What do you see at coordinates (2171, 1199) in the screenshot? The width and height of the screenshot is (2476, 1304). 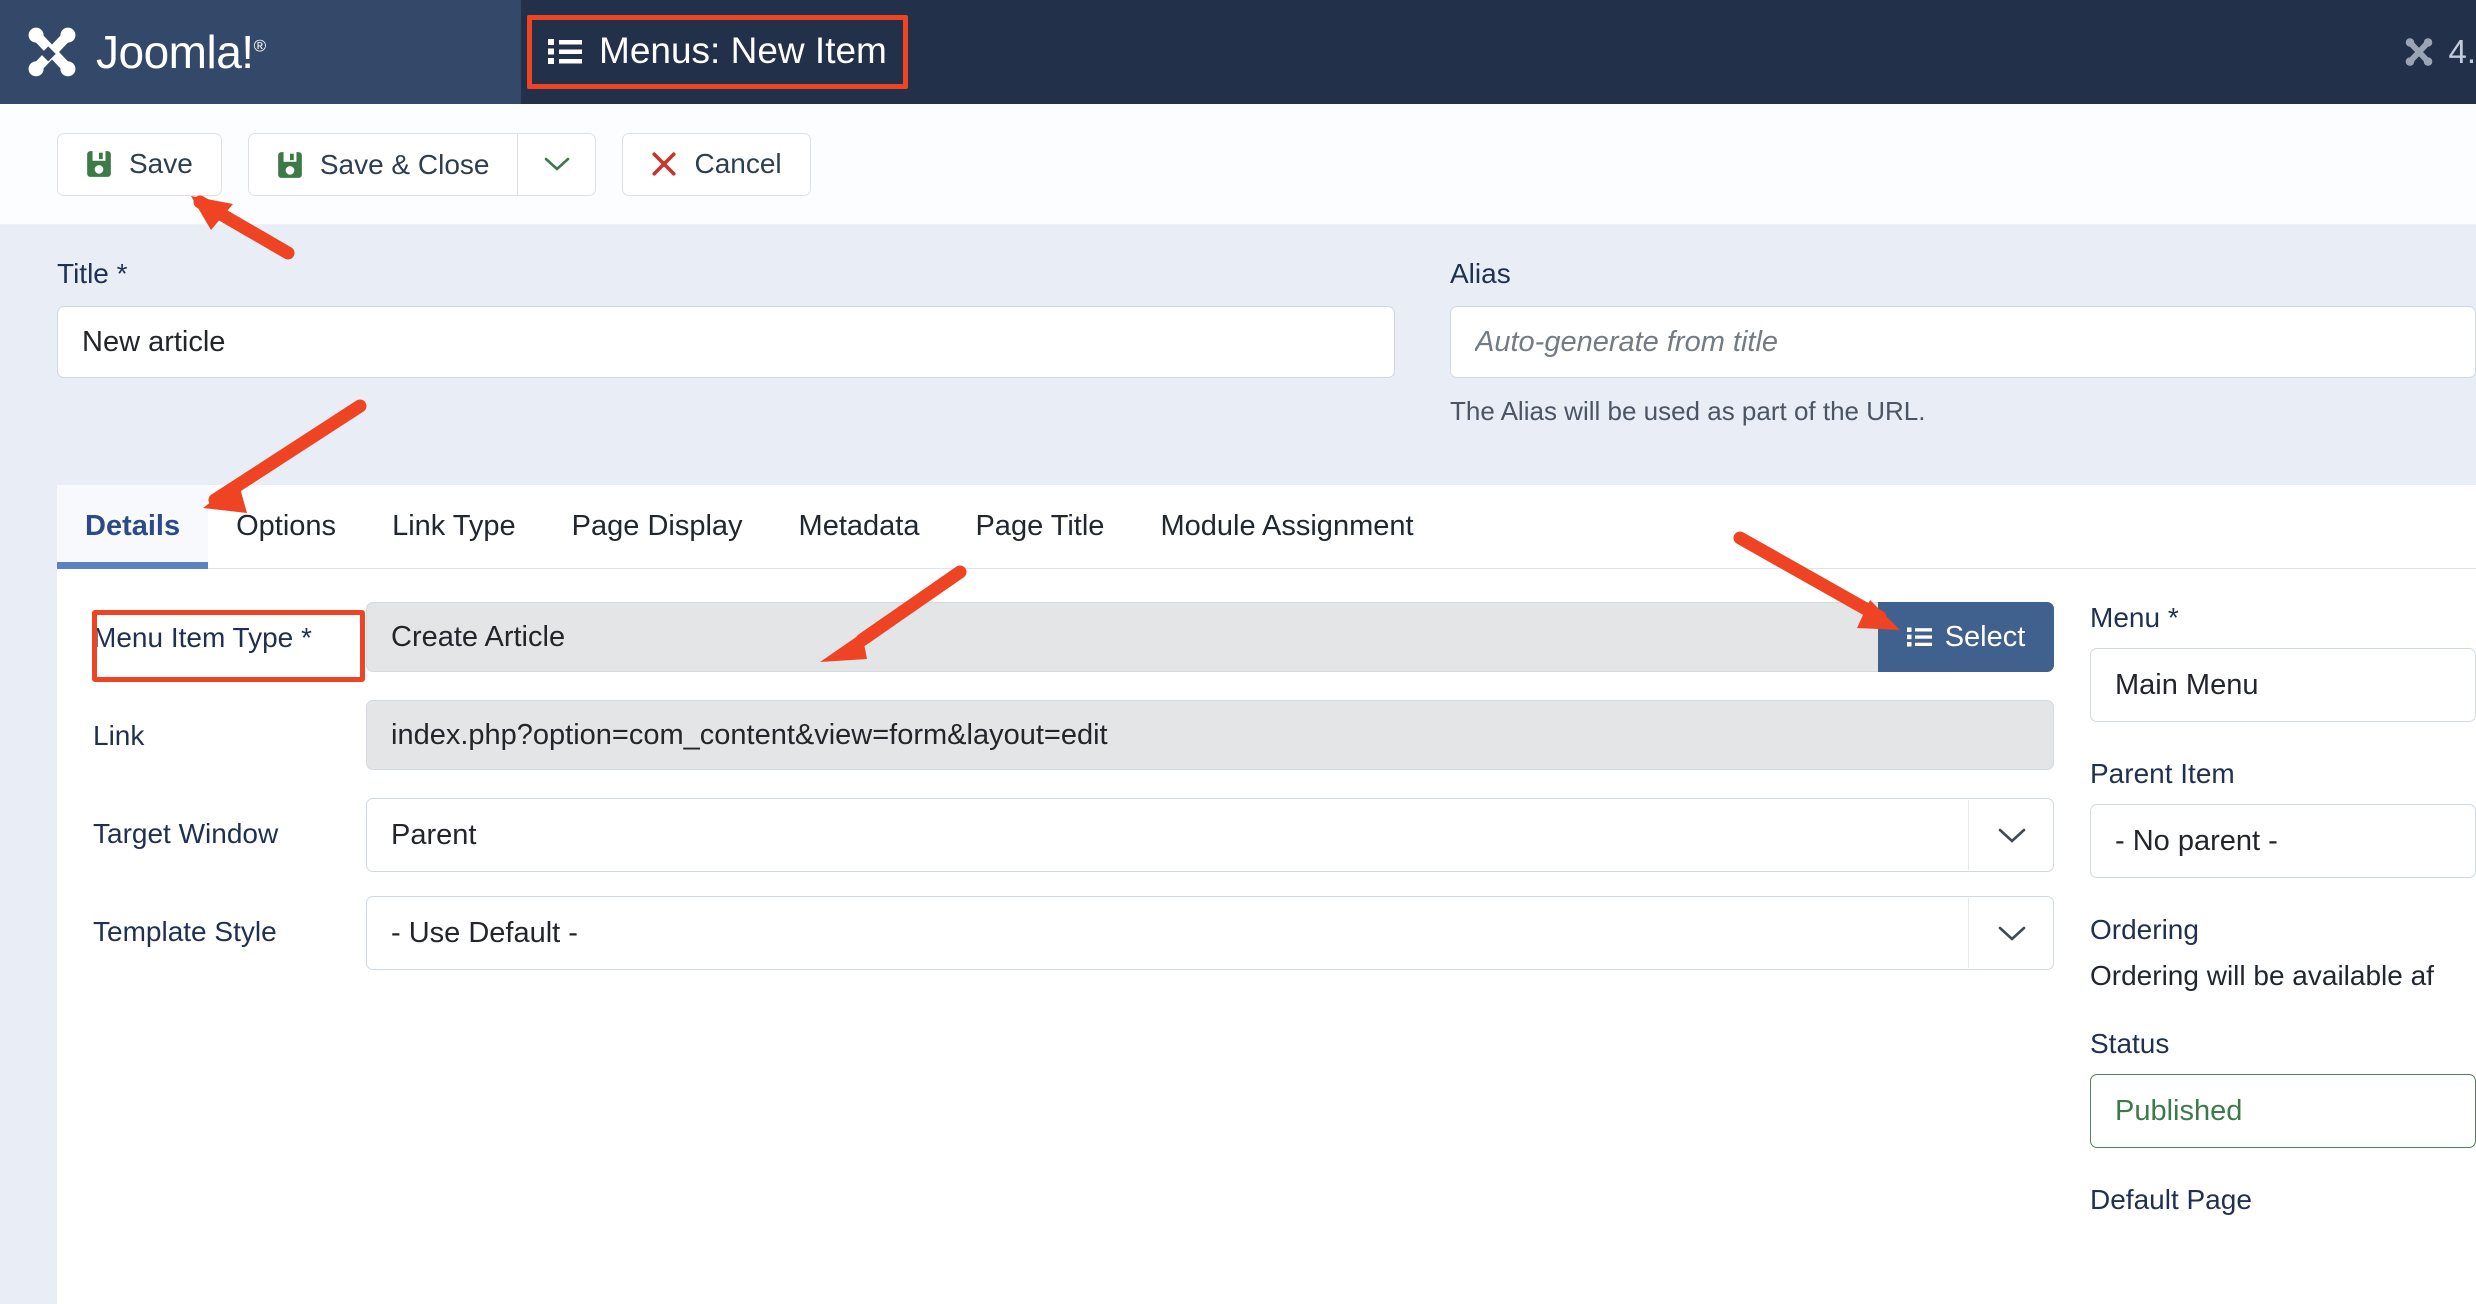 I see `default-page-label: Default Page` at bounding box center [2171, 1199].